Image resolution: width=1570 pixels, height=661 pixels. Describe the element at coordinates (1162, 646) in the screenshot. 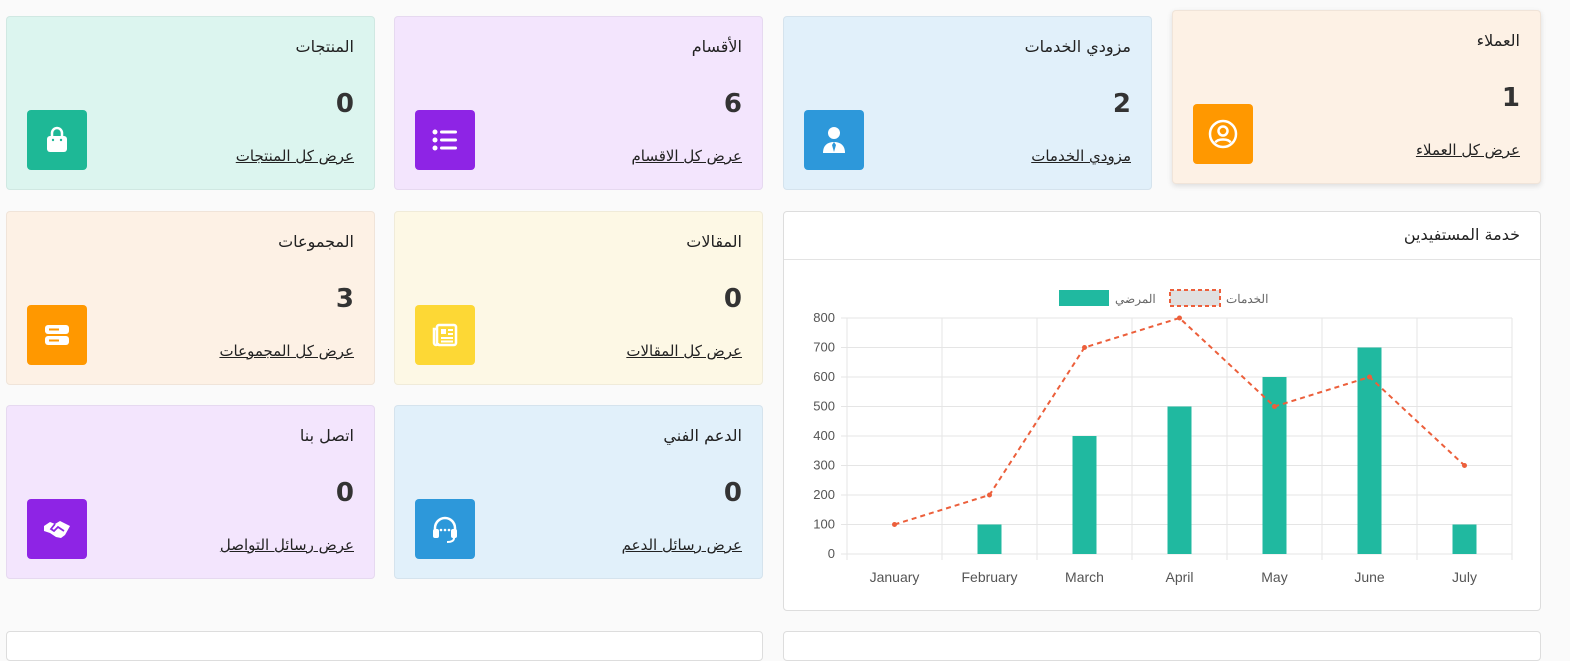

I see `bottom-panel-right` at that location.